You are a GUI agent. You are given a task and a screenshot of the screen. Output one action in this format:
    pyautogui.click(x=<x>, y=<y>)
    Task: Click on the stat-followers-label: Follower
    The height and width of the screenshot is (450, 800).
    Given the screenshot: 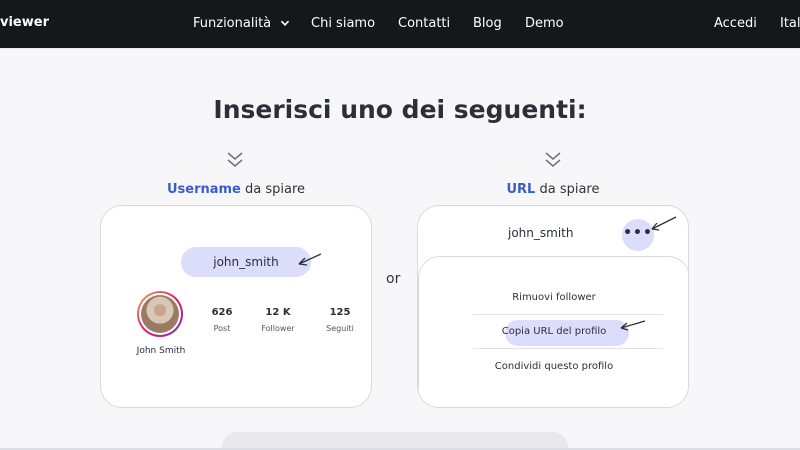 What is the action you would take?
    pyautogui.click(x=278, y=328)
    